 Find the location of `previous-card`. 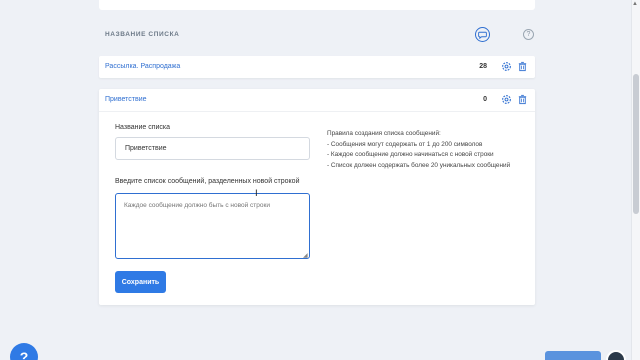

previous-card is located at coordinates (317, 5).